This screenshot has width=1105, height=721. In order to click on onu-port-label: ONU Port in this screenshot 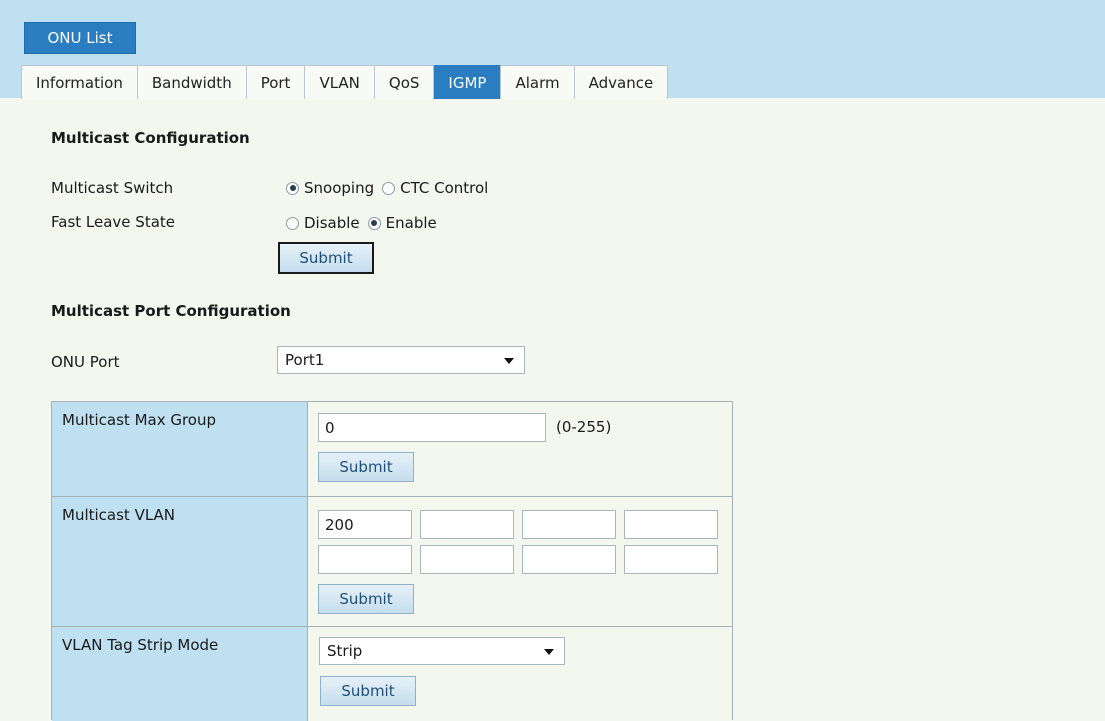, I will do `click(85, 362)`.